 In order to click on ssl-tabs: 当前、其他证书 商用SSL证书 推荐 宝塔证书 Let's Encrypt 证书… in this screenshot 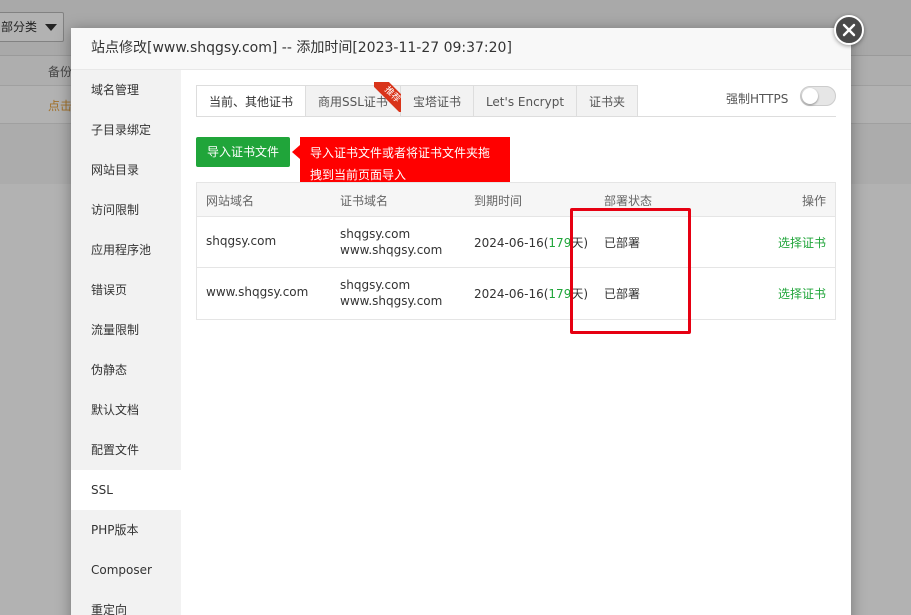, I will do `click(417, 99)`.